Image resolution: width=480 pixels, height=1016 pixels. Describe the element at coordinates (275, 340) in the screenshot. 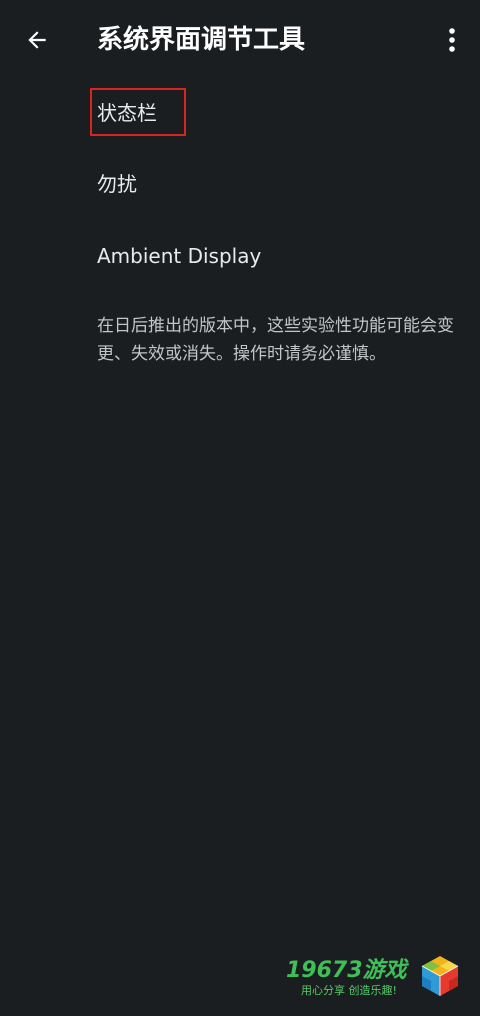

I see `experimental-warning-text: 在日后推出的版本中，这些实验性功能可能会变更、失效或消失。操作时请务必谨慎。` at that location.